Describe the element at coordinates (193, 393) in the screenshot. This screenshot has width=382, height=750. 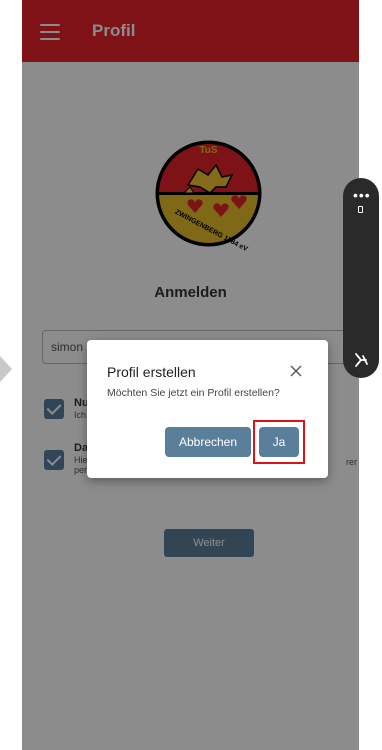
I see `dialog-message: Möchten Sie jetzt ein Profil erstellen?` at that location.